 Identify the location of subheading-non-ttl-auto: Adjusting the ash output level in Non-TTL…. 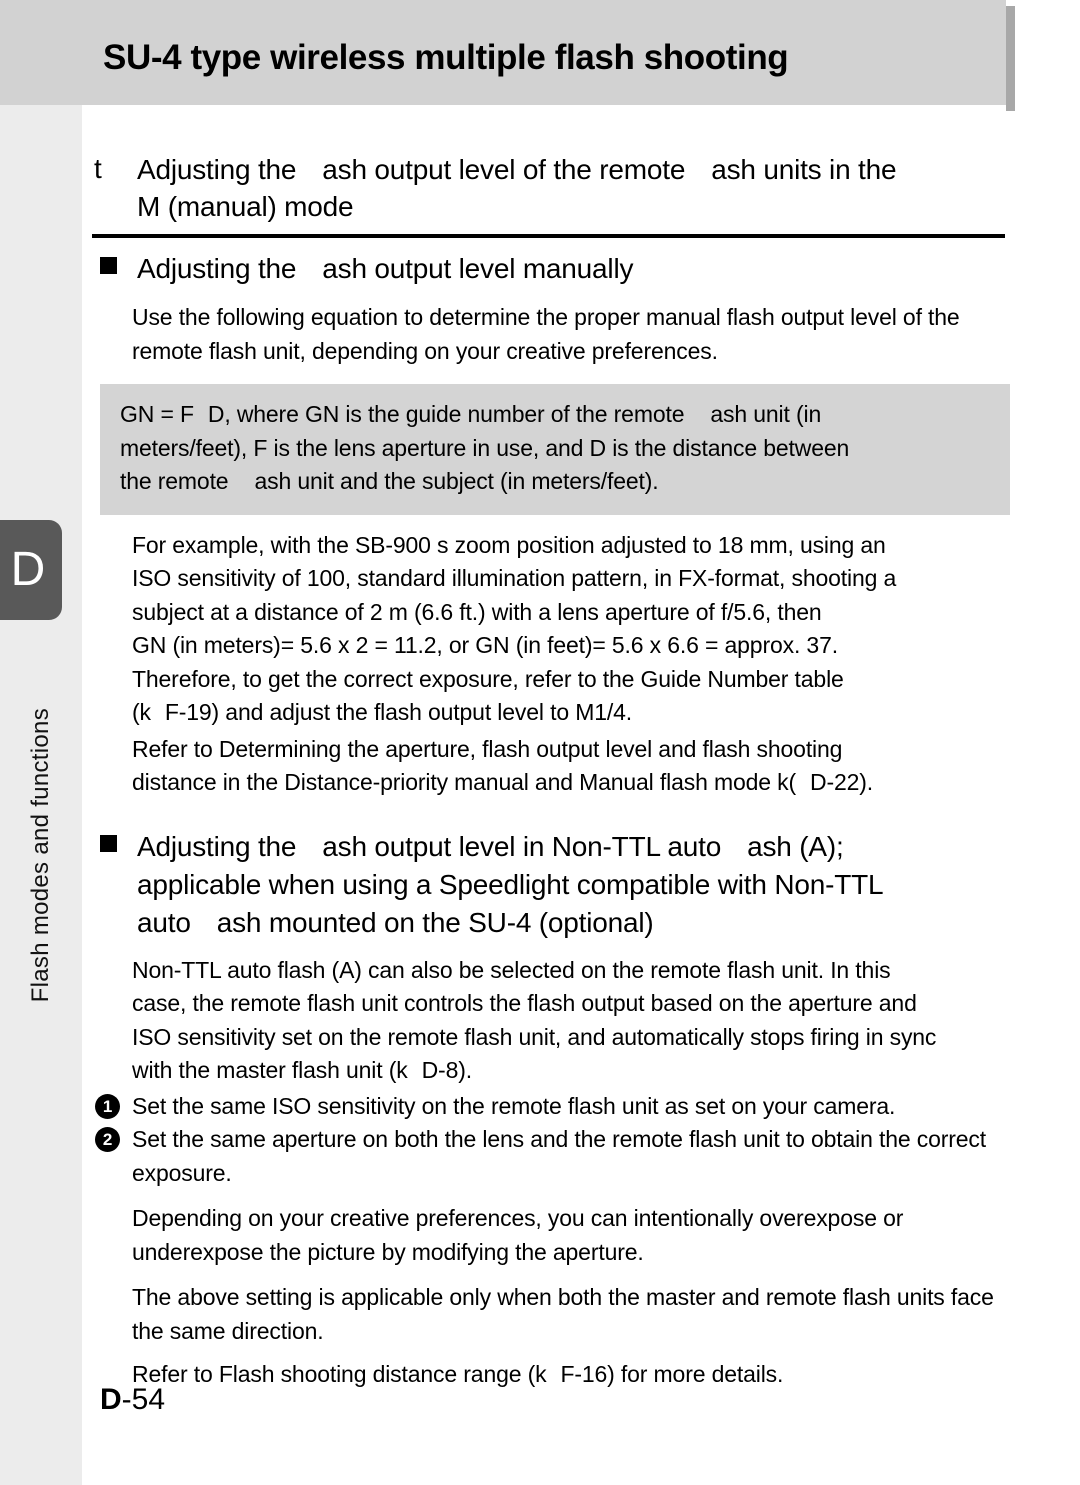
(557, 885).